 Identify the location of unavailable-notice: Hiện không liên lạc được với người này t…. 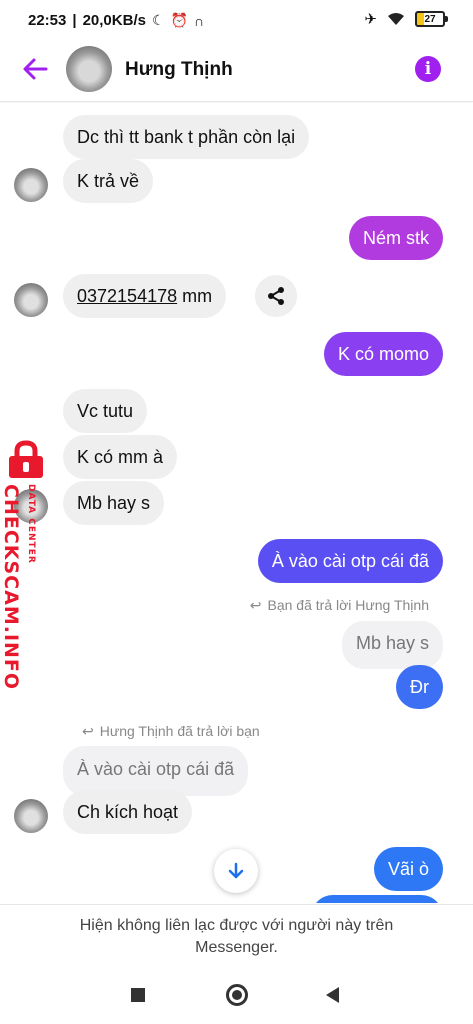
(236, 935).